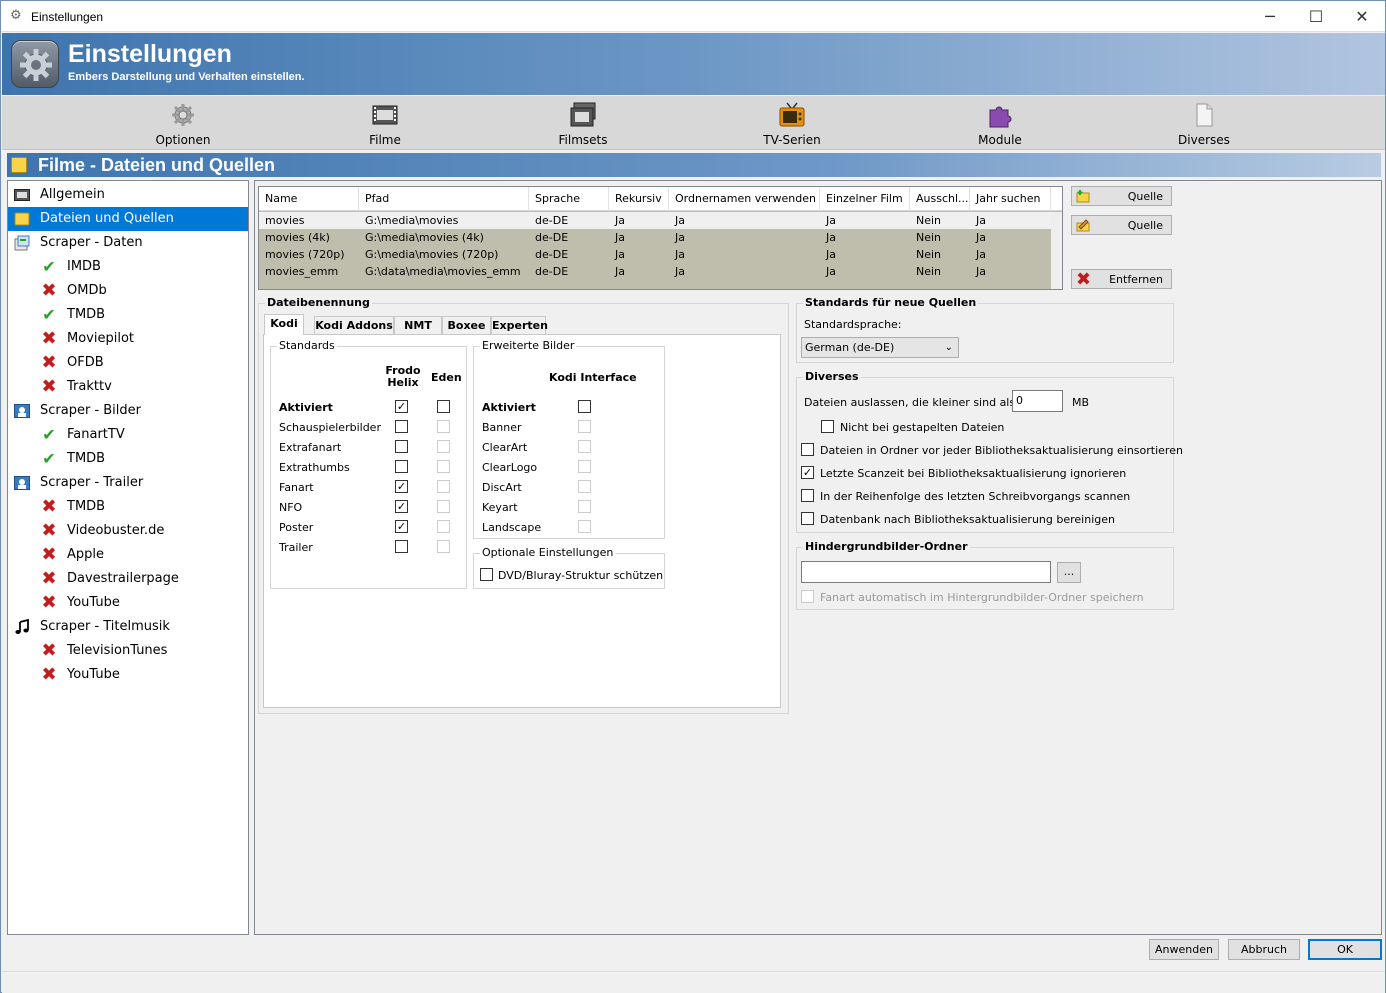 The image size is (1386, 993). Describe the element at coordinates (128, 267) in the screenshot. I see `tree-item: ✔ IMDB` at that location.